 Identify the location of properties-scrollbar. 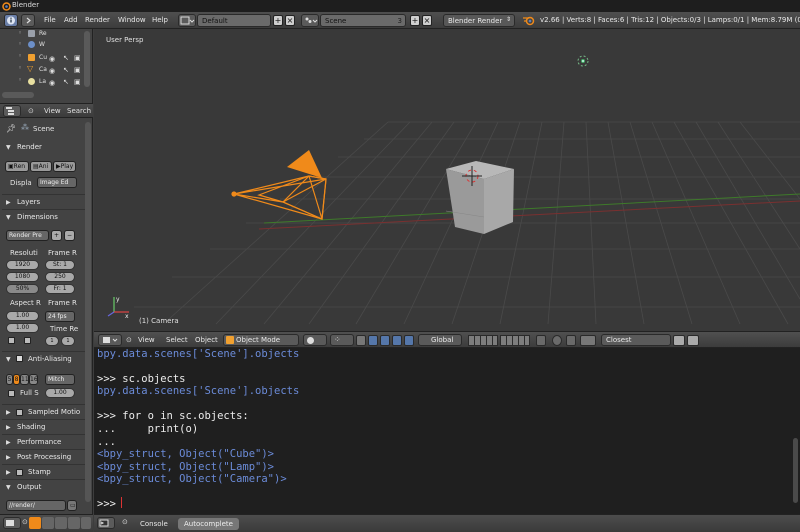
(88, 312).